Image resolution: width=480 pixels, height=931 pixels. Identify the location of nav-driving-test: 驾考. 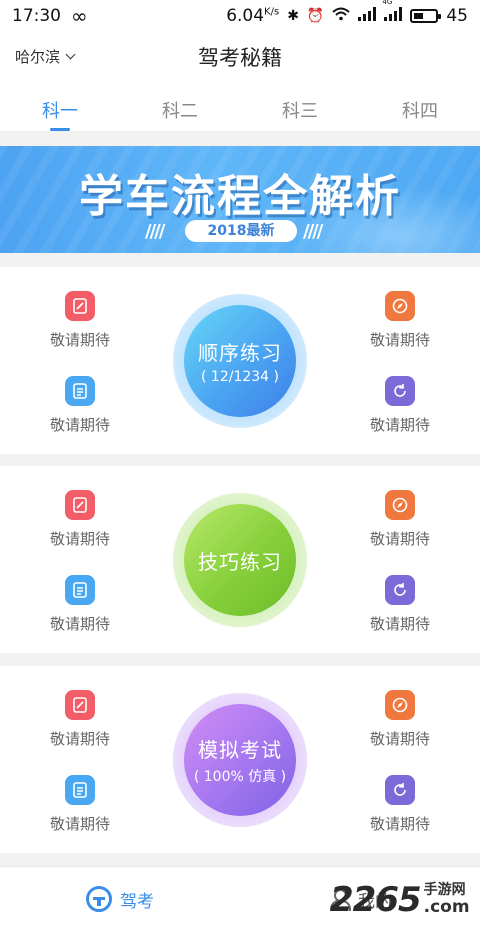
(120, 899).